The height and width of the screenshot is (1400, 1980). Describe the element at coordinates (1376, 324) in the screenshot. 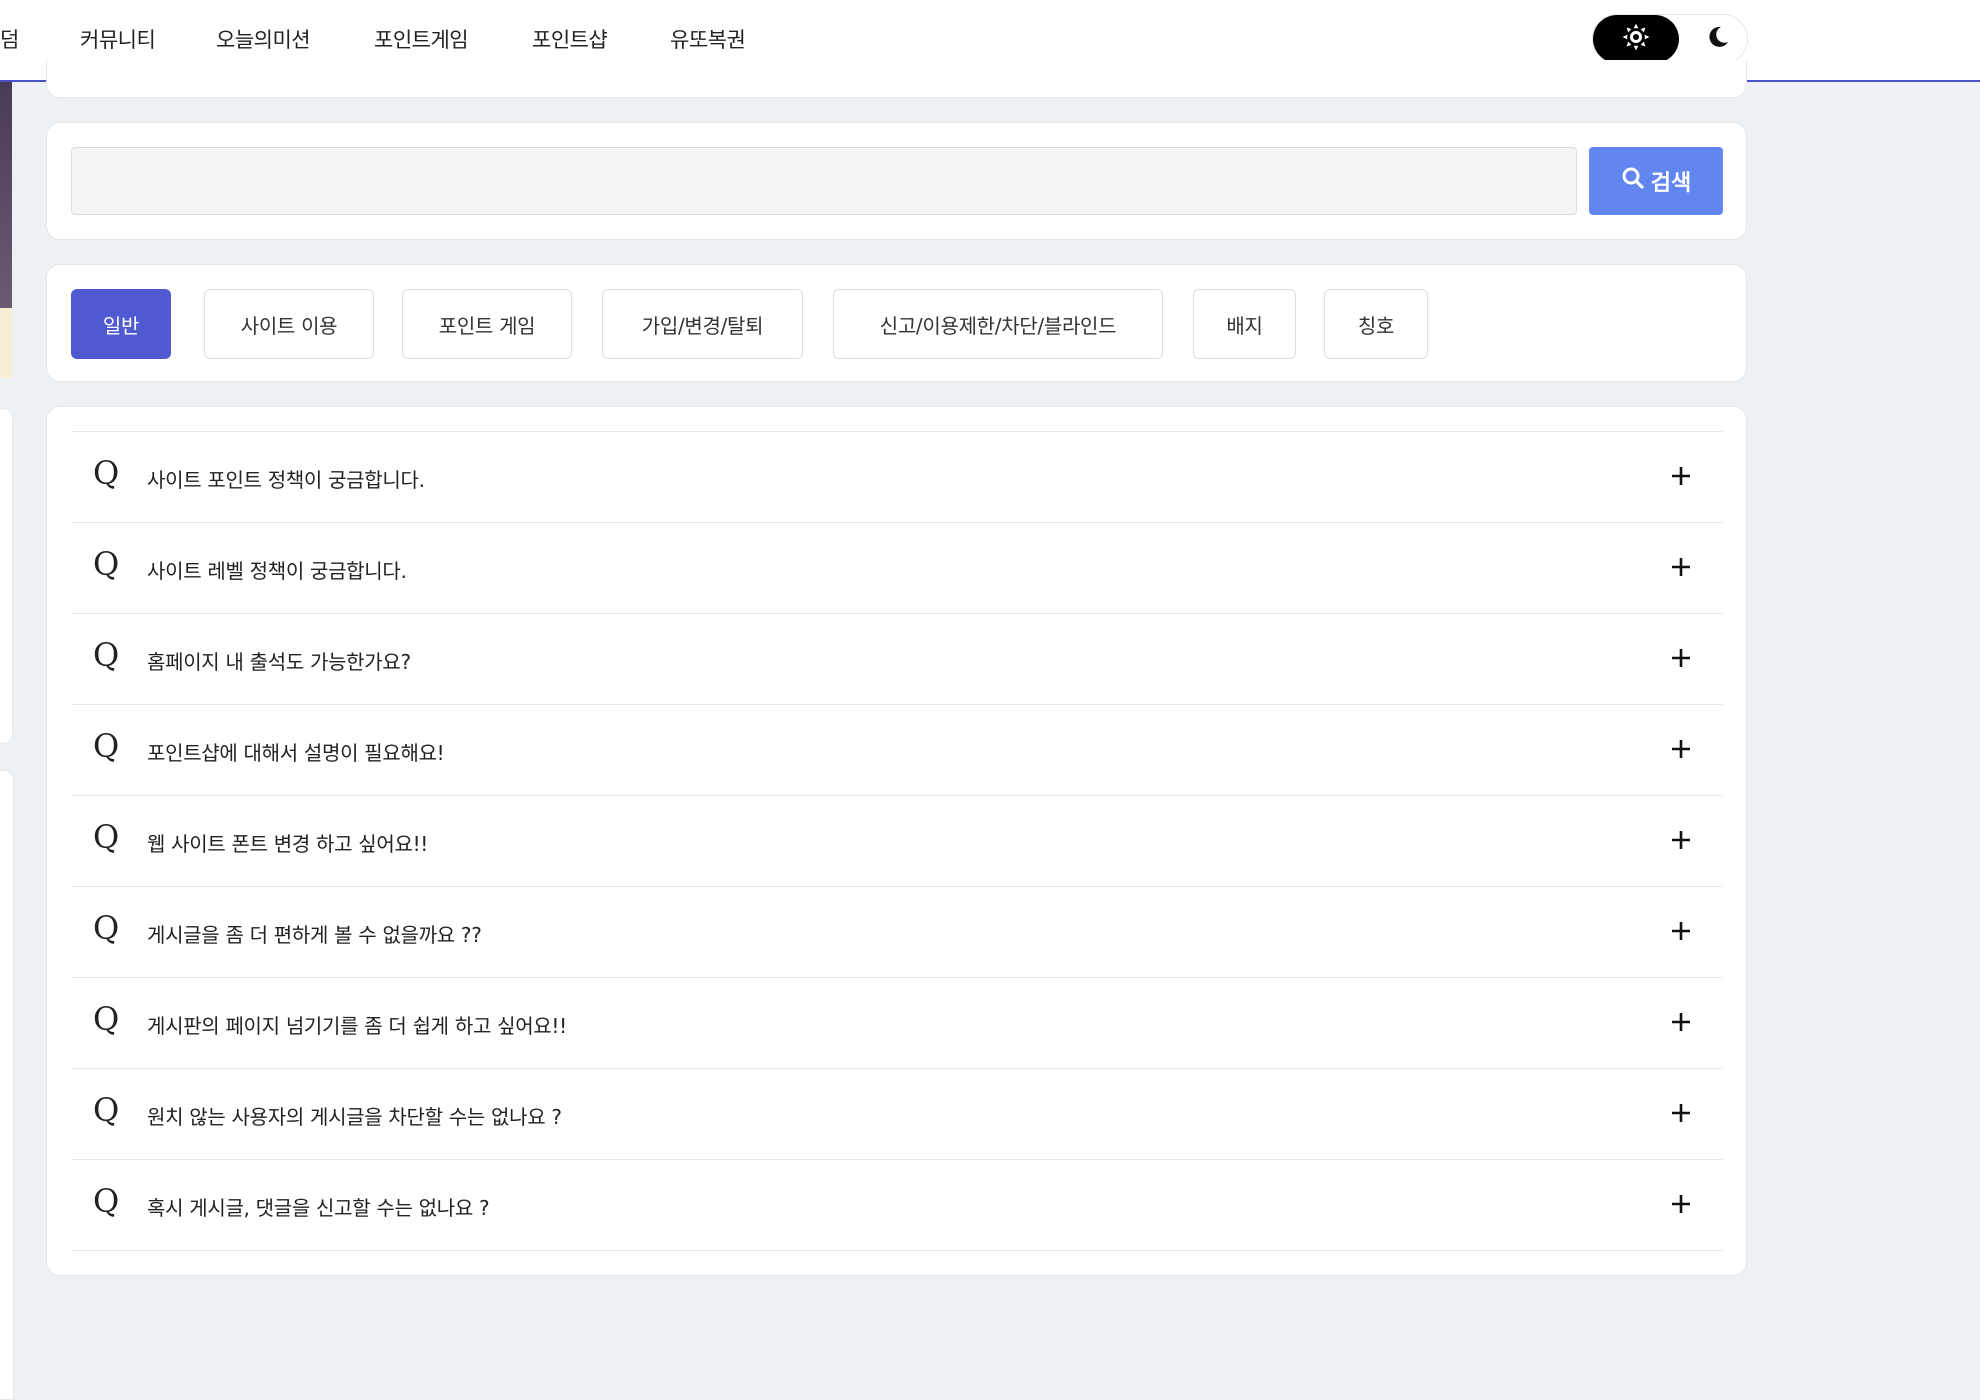

I see `tab-title: 칭호` at that location.